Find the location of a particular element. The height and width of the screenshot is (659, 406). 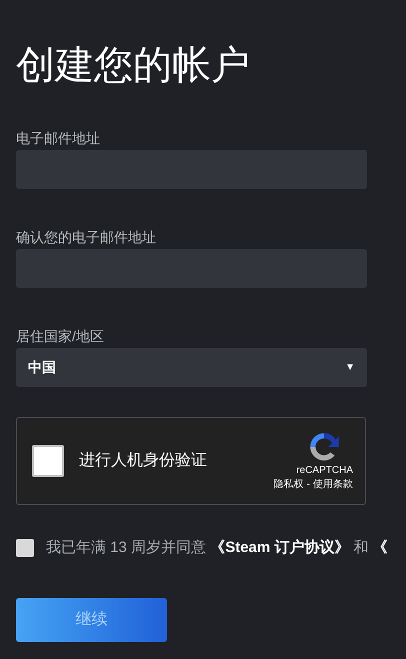

page-title: 创建您的帐户 is located at coordinates (133, 66).